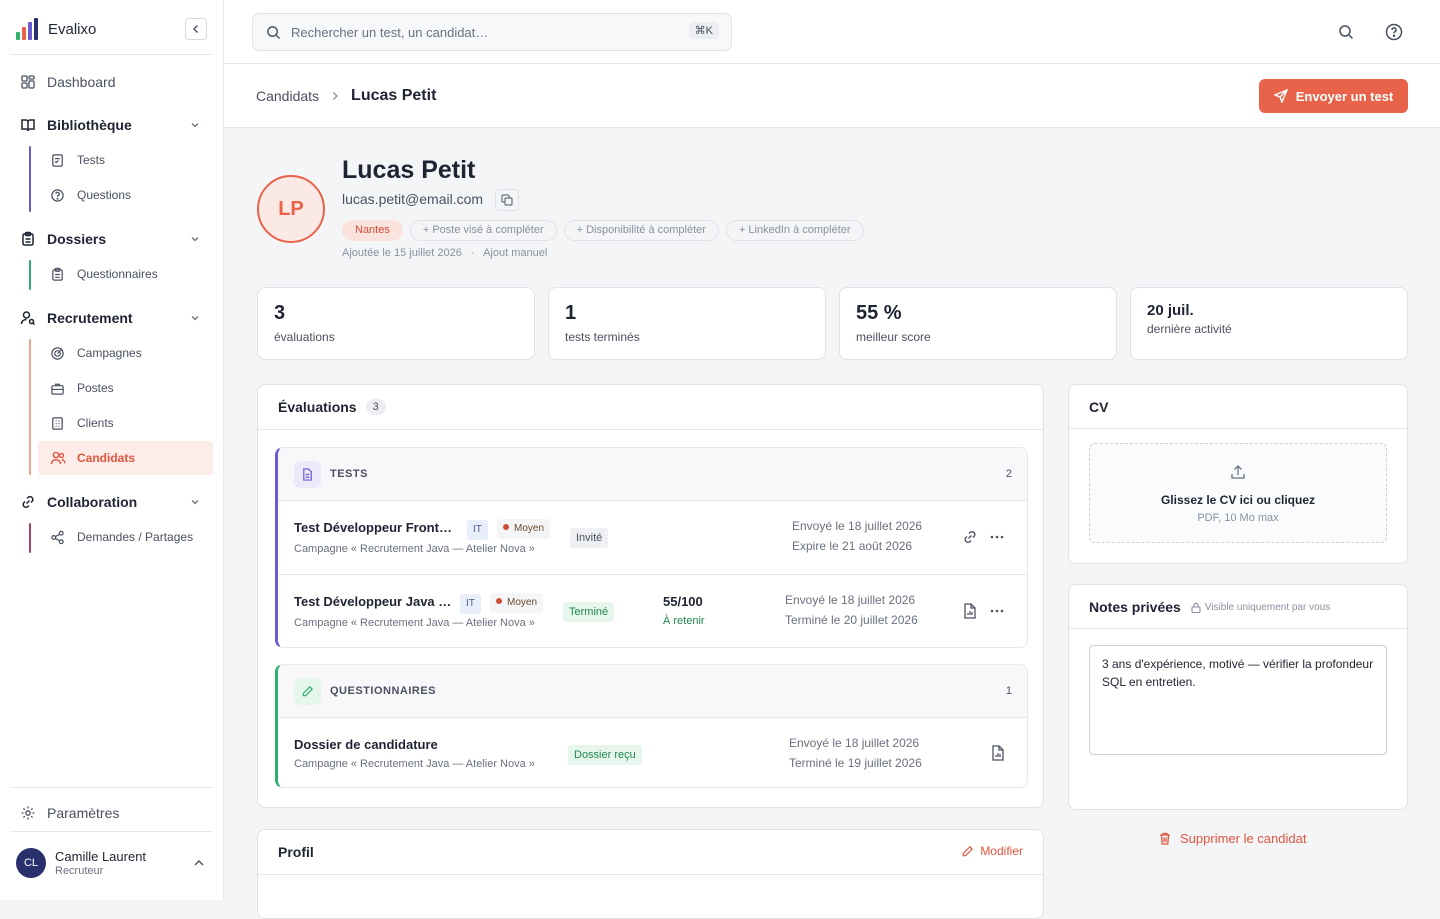  Describe the element at coordinates (125, 423) in the screenshot. I see `sidebar-item-clients: Clients` at that location.